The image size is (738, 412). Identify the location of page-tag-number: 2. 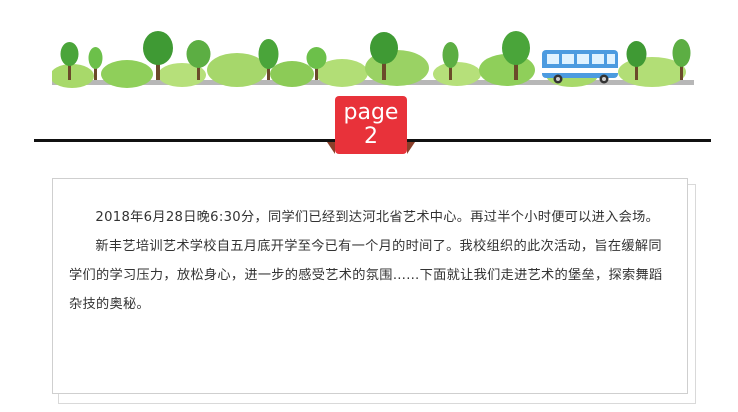
(371, 136).